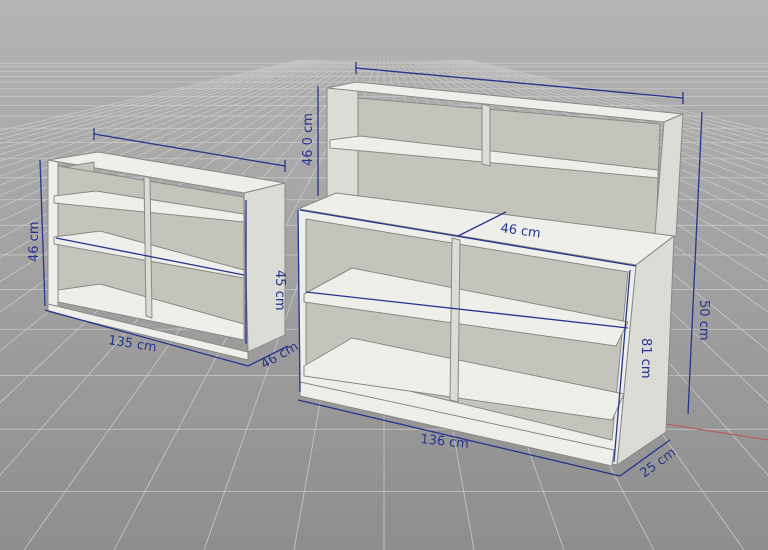 The image size is (768, 550). What do you see at coordinates (34, 242) in the screenshot?
I see `label-small-height: 46 cm` at bounding box center [34, 242].